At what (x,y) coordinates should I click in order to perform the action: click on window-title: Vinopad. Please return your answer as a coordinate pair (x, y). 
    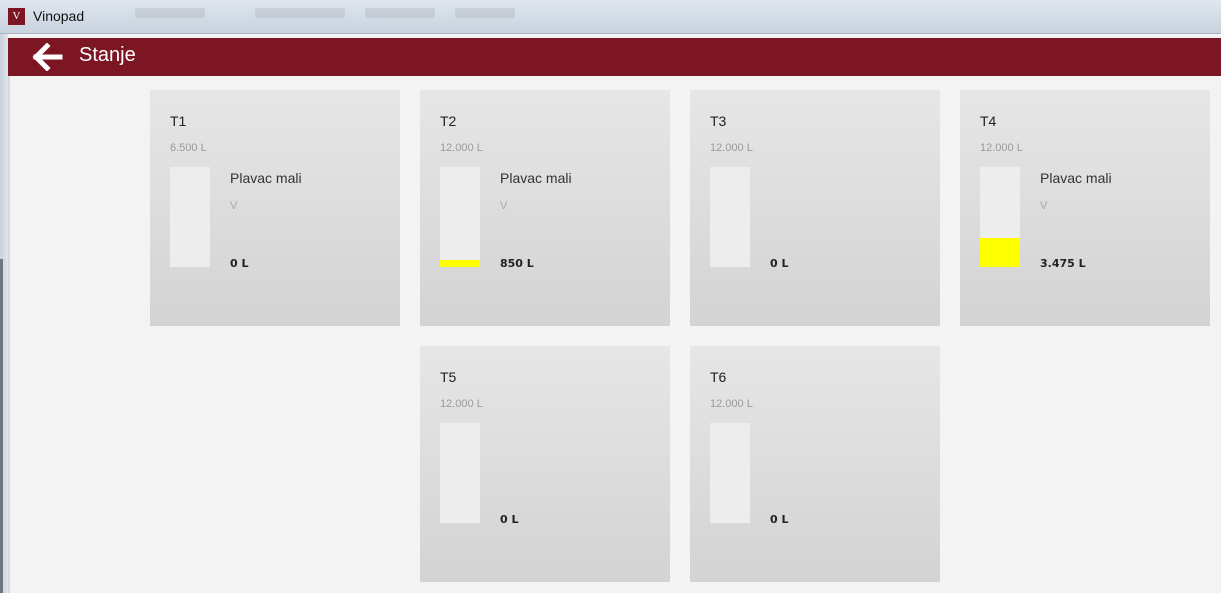
    Looking at the image, I should click on (59, 16).